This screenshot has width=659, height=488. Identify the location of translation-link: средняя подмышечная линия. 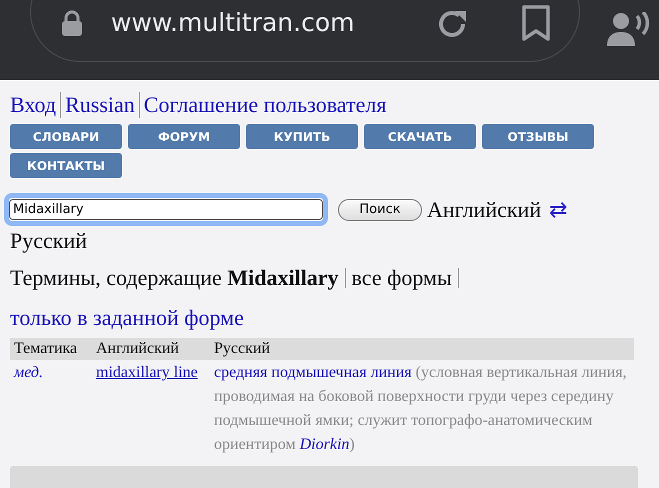
(313, 372).